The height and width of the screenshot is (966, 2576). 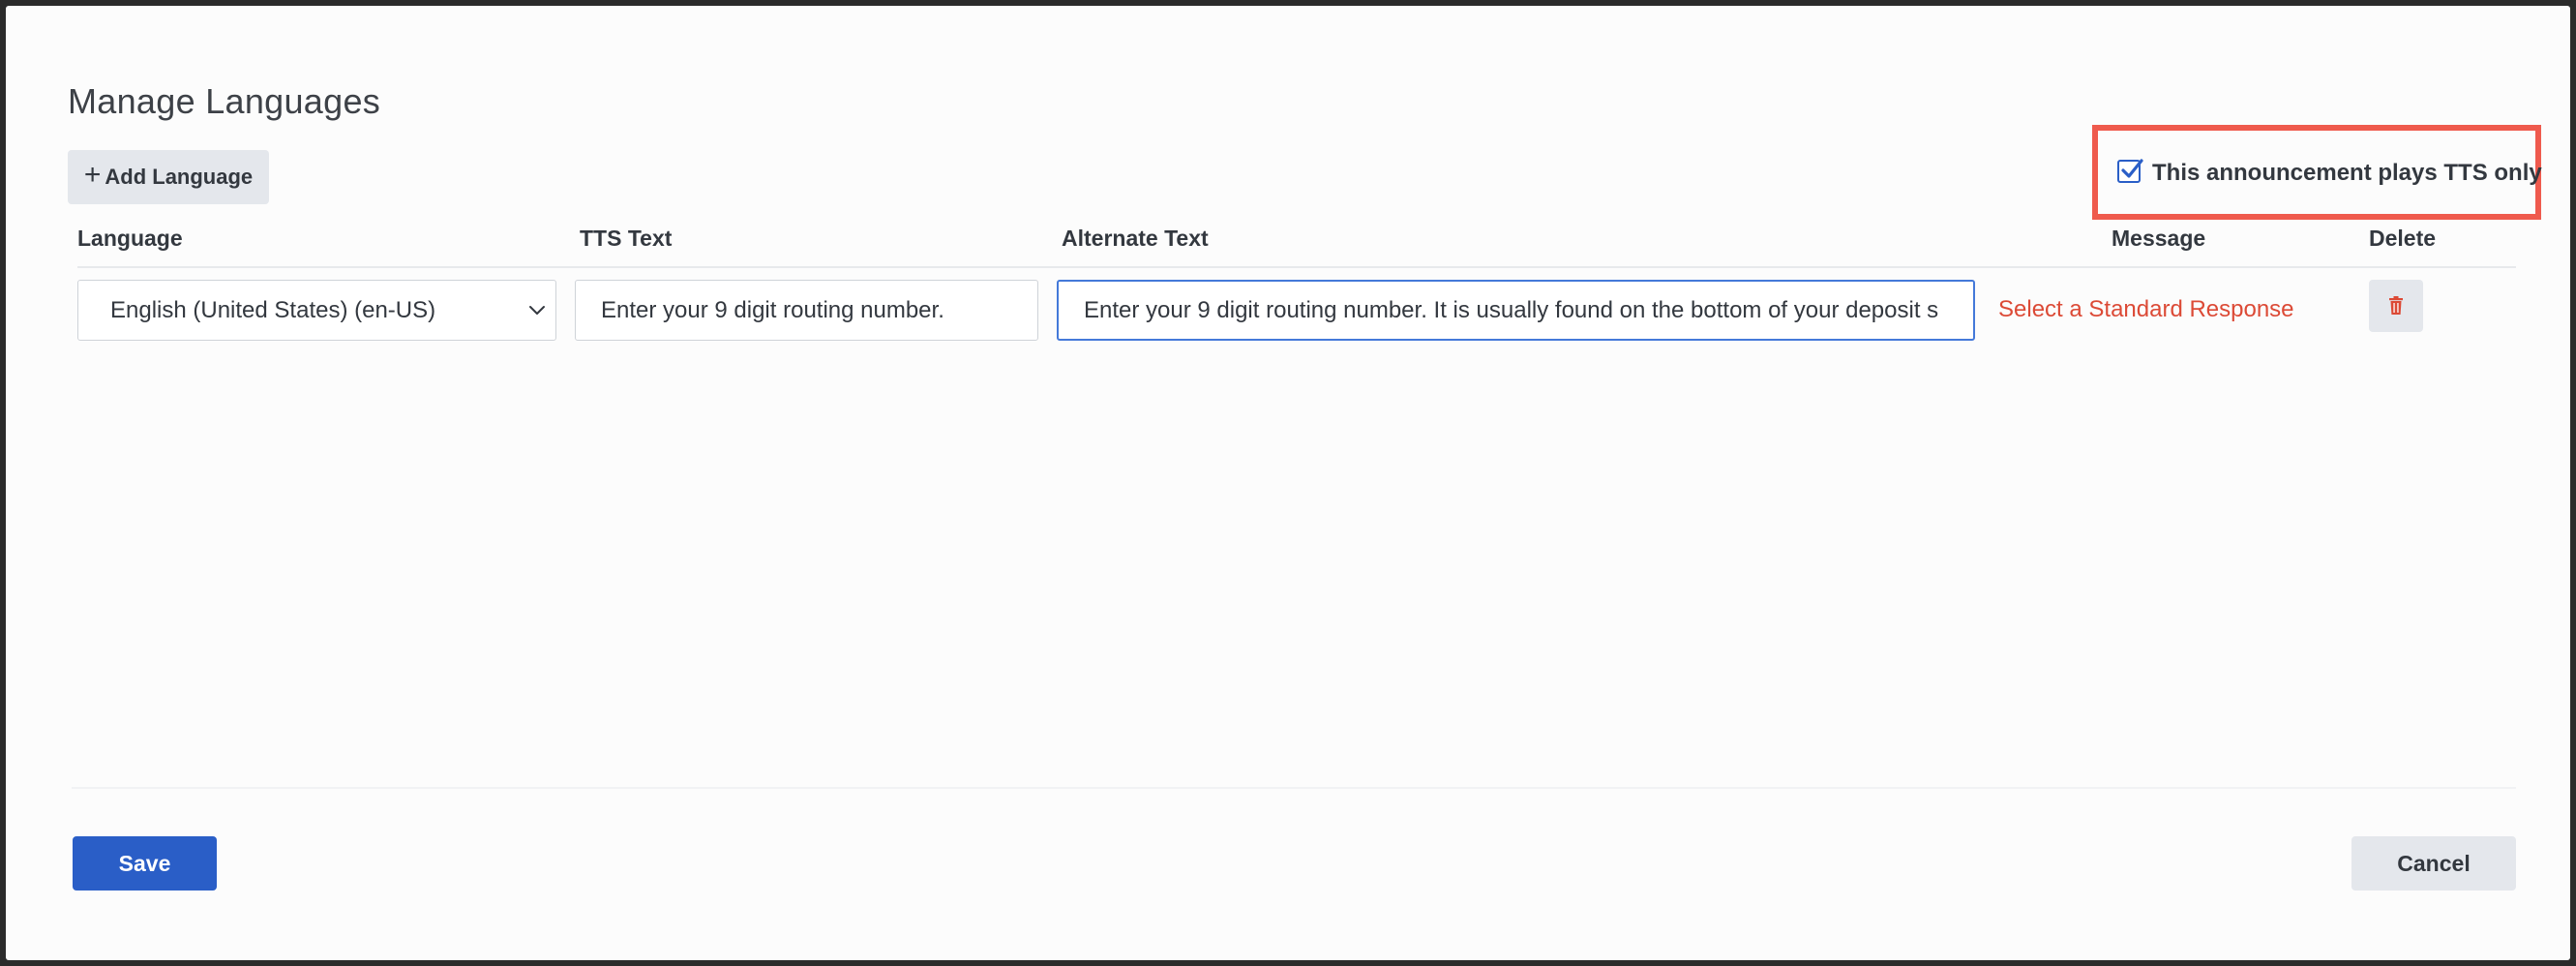 What do you see at coordinates (145, 863) in the screenshot?
I see `save-button: Save` at bounding box center [145, 863].